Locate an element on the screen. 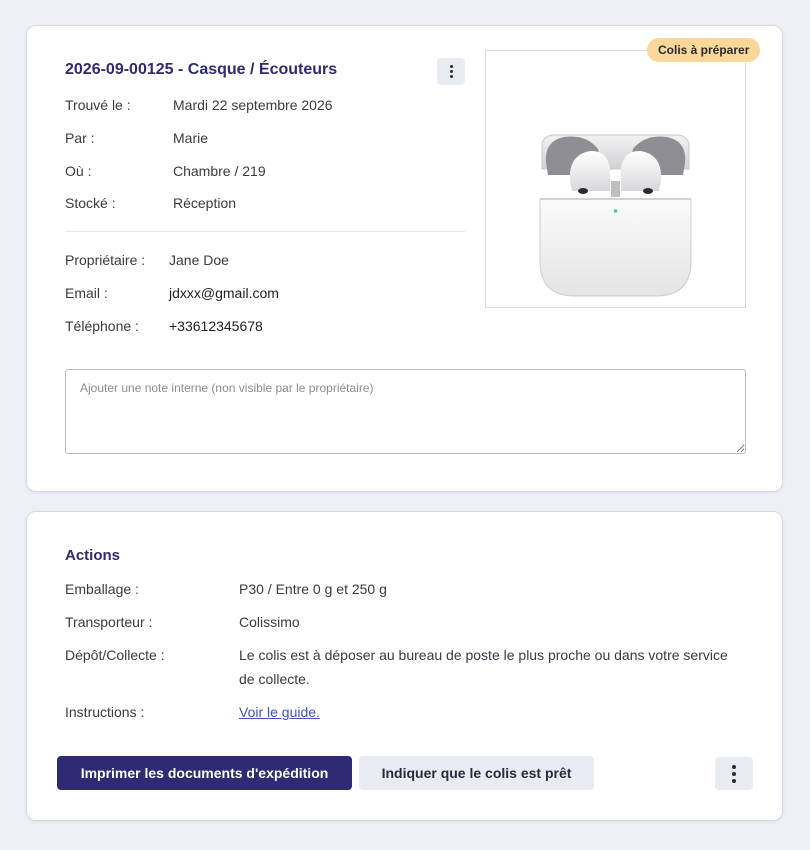 The height and width of the screenshot is (850, 810). print-documents-button: Imprimer les documents d'expédition is located at coordinates (204, 773).